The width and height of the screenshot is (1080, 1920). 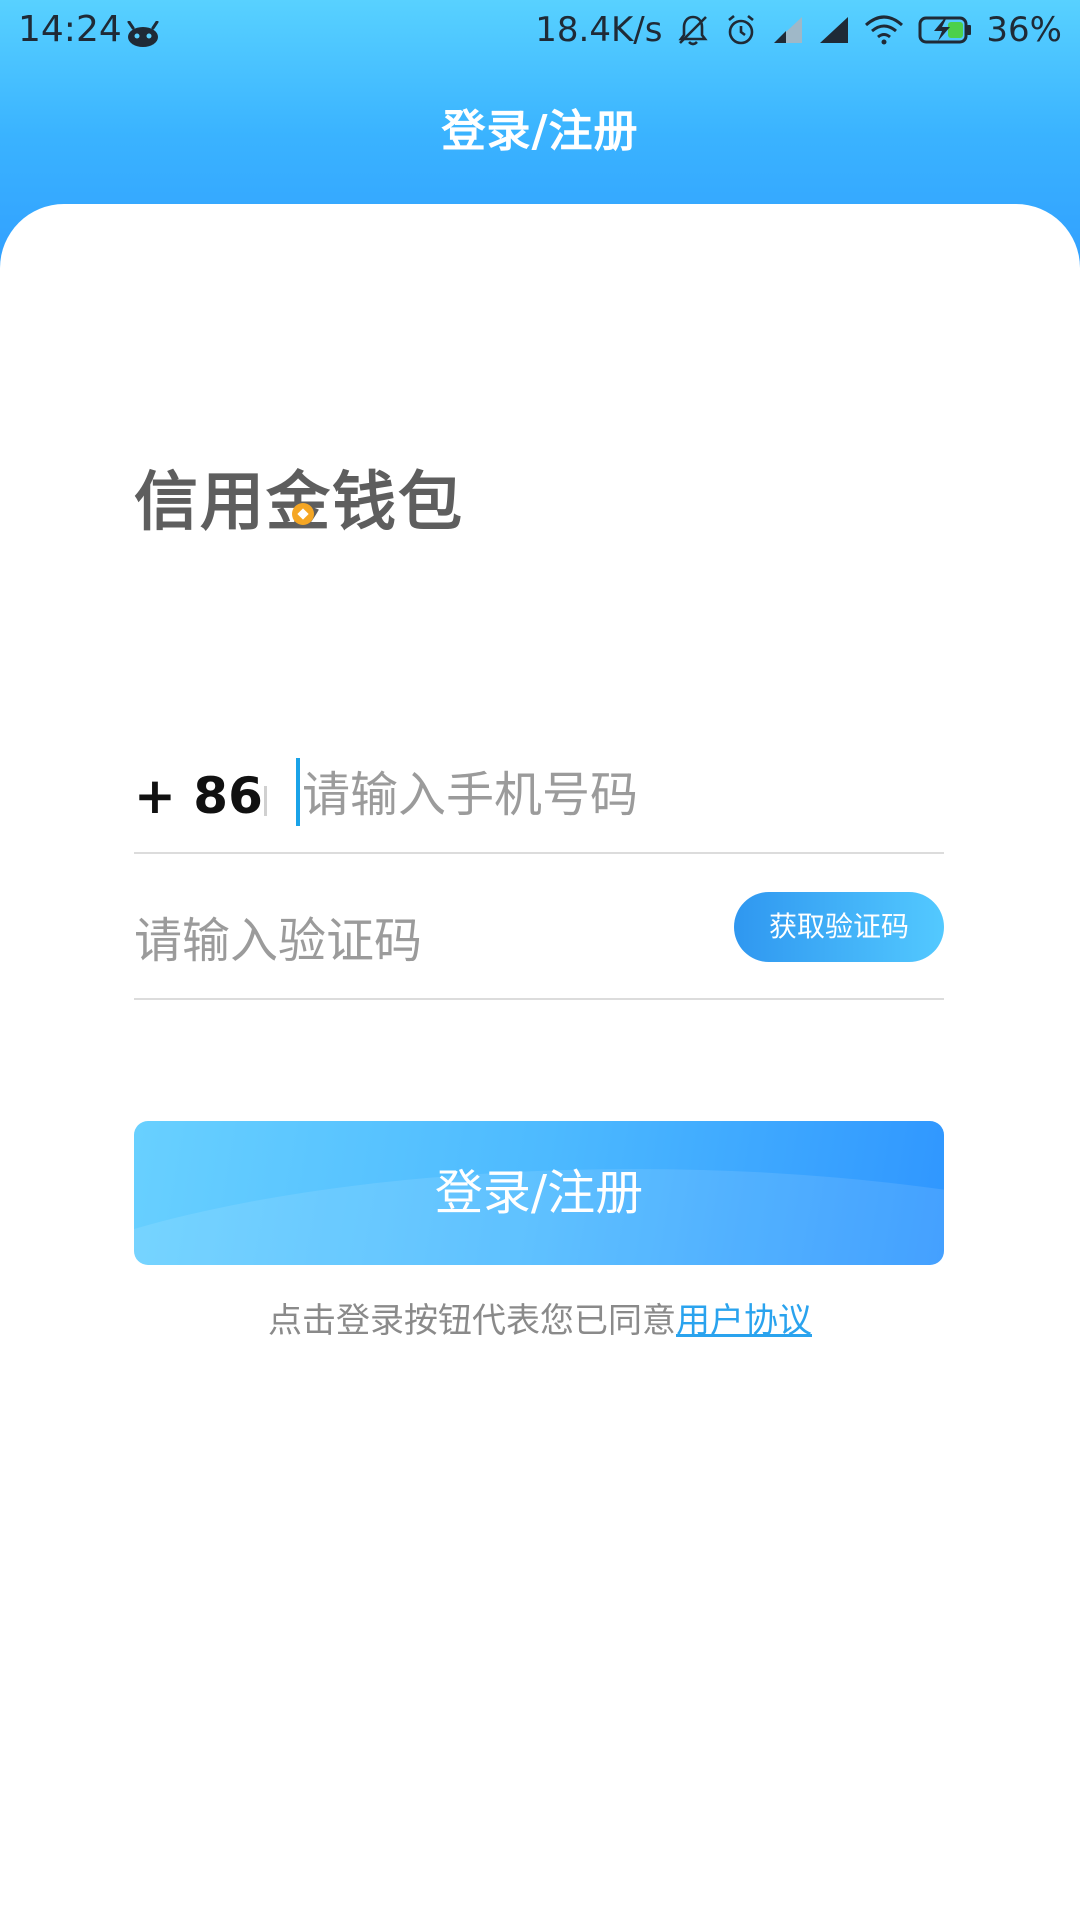 I want to click on agreement-text: 点击登录按钮代表您已同意用户协议, so click(x=540, y=1321).